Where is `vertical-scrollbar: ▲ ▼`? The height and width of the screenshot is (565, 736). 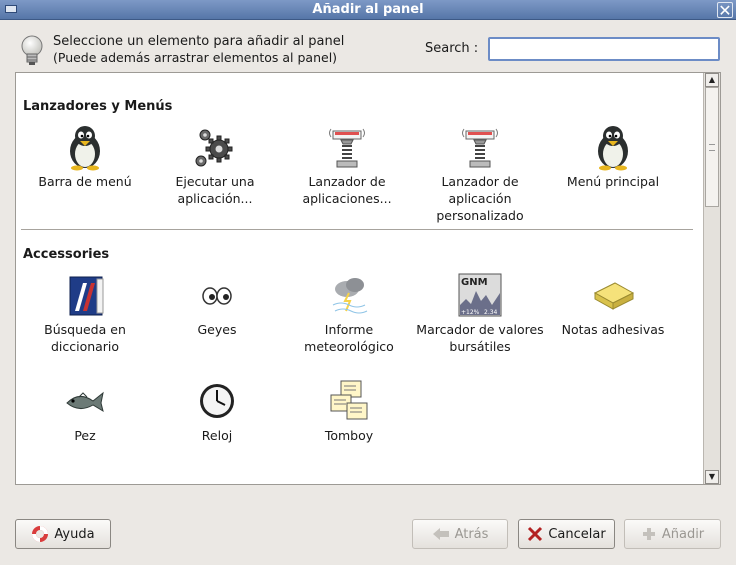 vertical-scrollbar: ▲ ▼ is located at coordinates (711, 278).